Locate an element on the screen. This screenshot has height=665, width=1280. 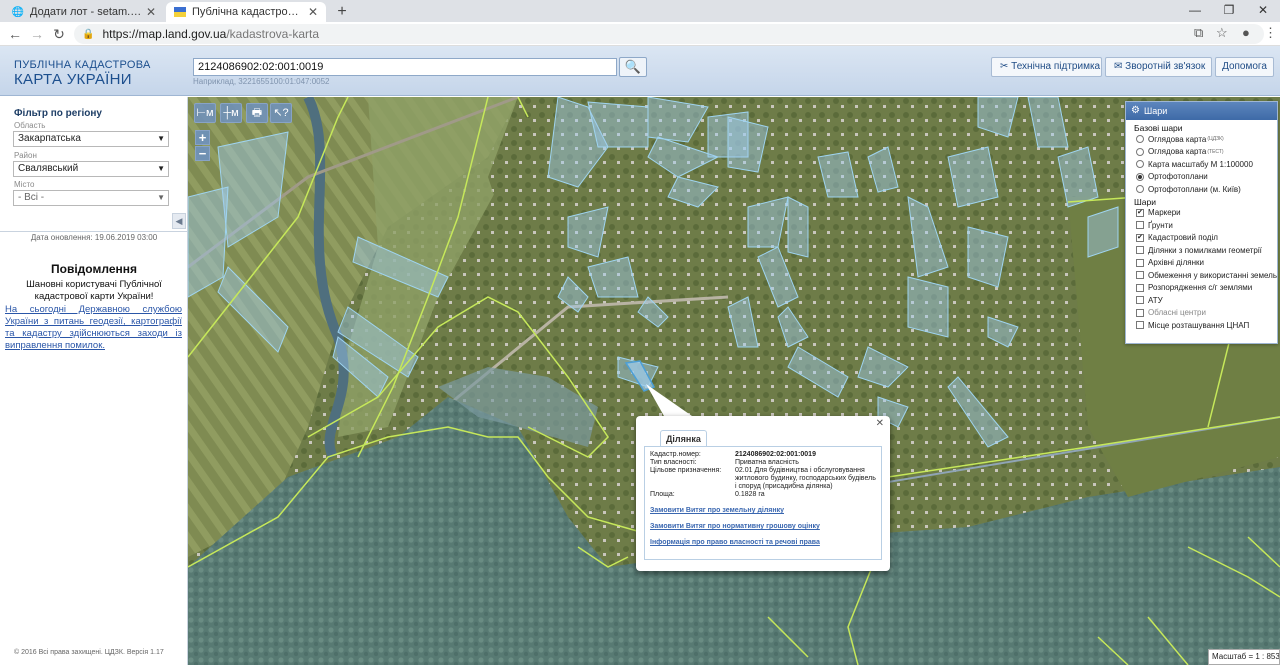
overlay-layer-label: Кадастровий поділ is located at coordinates (1183, 238).